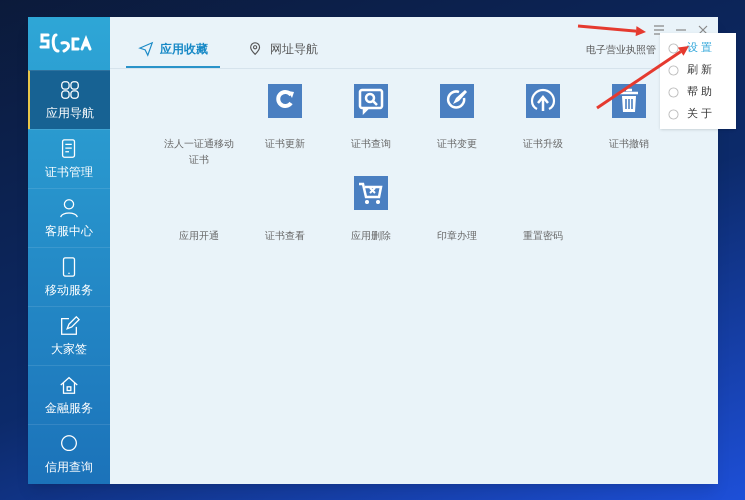 The image size is (745, 500). Describe the element at coordinates (285, 237) in the screenshot. I see `app-label: 证书查看` at that location.